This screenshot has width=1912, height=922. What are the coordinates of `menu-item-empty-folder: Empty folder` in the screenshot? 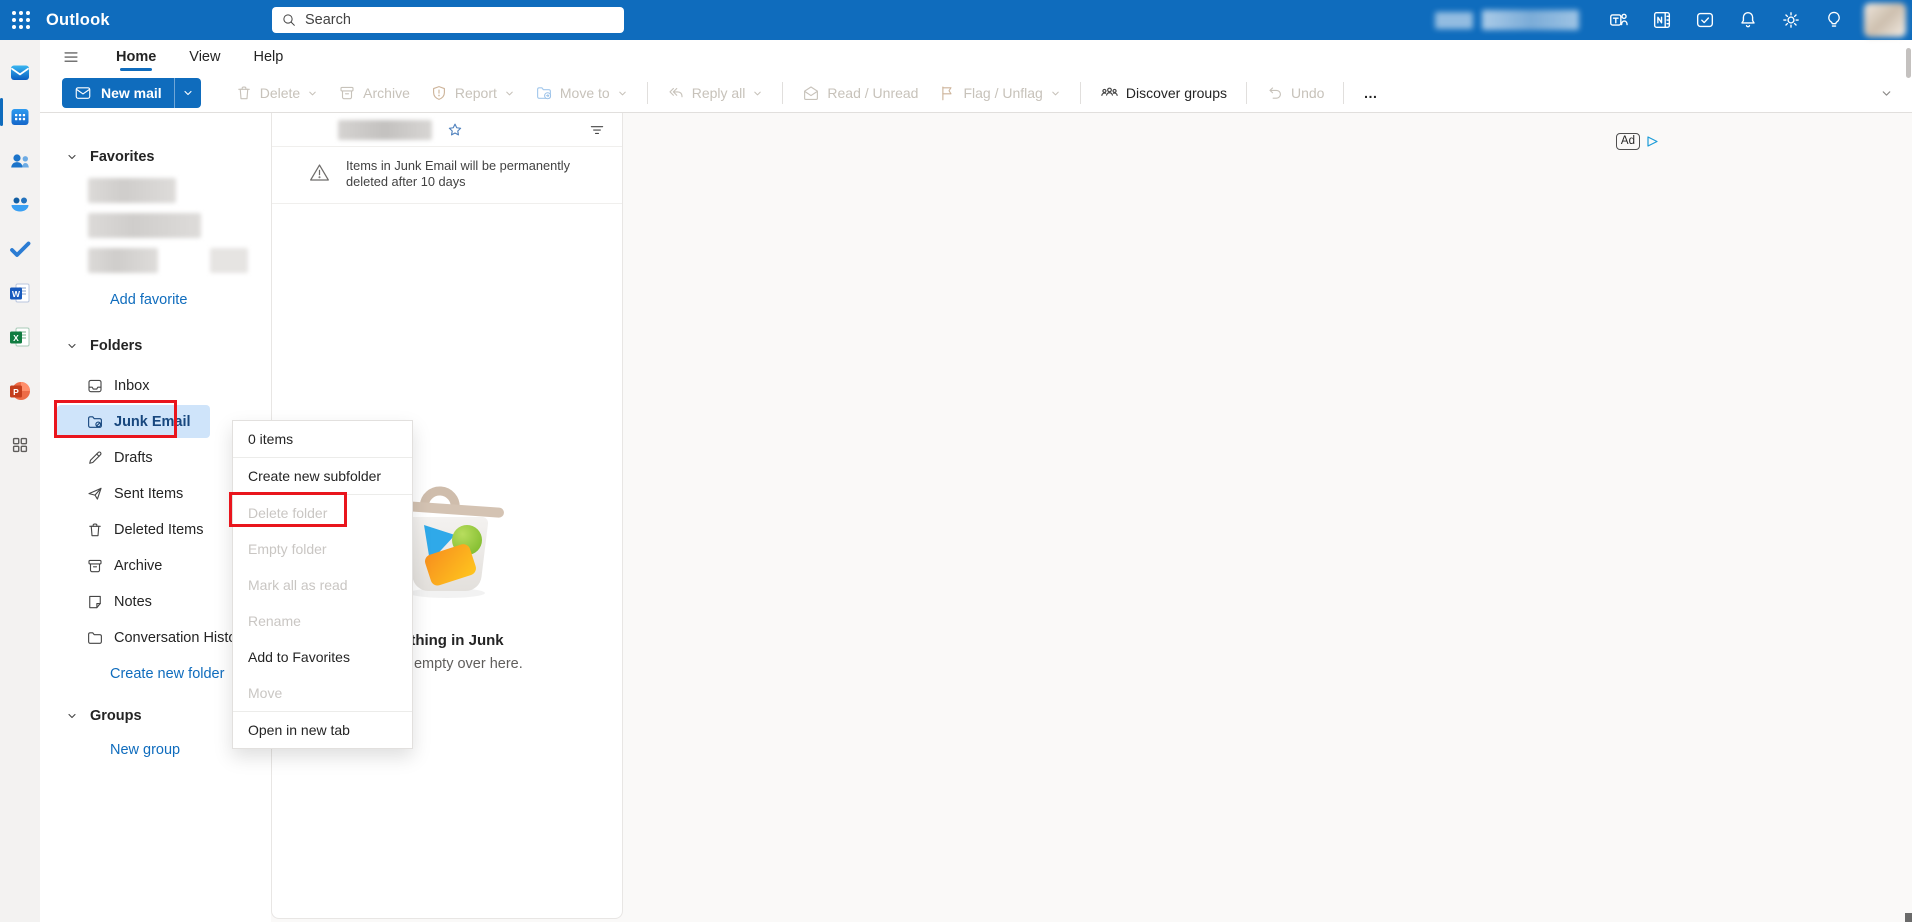 It's located at (322, 549).